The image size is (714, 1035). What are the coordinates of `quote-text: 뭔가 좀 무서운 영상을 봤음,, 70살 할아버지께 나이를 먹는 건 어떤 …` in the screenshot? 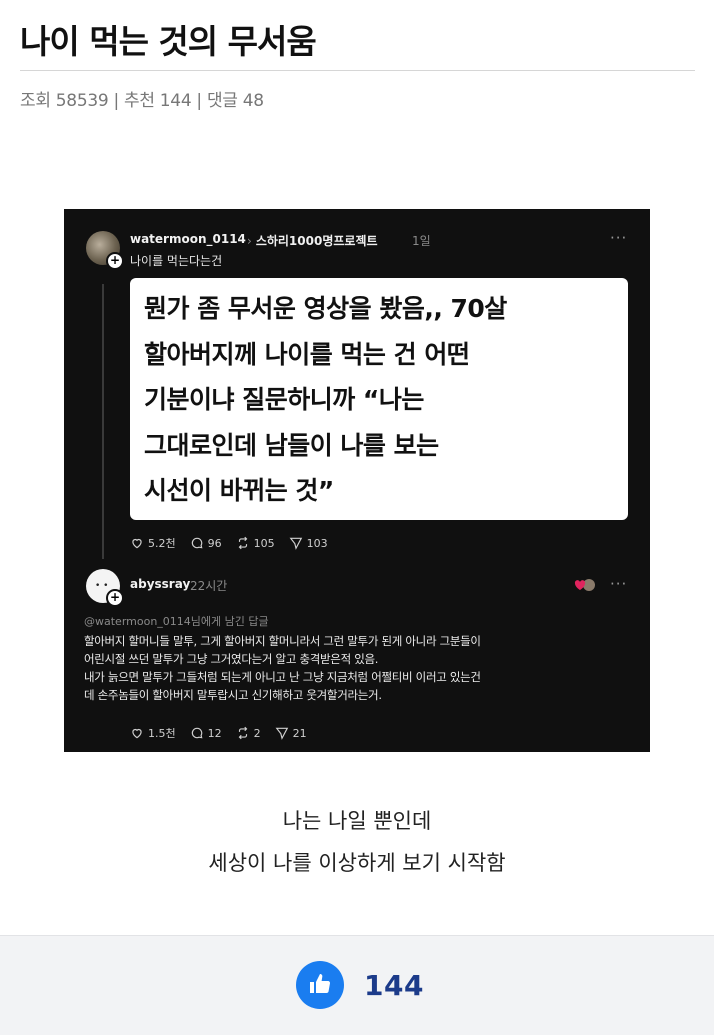 It's located at (381, 400).